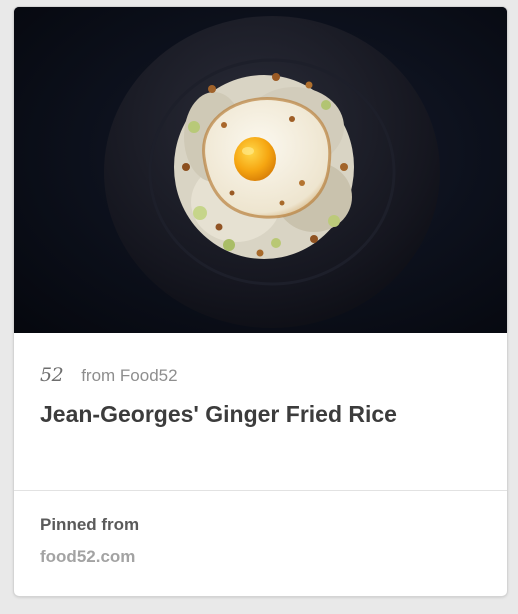 This screenshot has height=614, width=518. I want to click on pinned-from-link: food52.com, so click(87, 556).